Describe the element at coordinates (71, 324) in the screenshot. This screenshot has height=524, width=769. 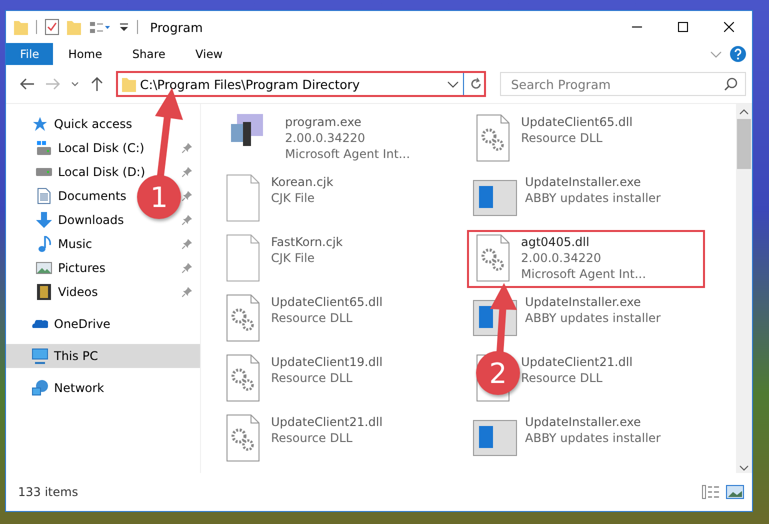
I see `sidebar-item: OneDrive` at that location.